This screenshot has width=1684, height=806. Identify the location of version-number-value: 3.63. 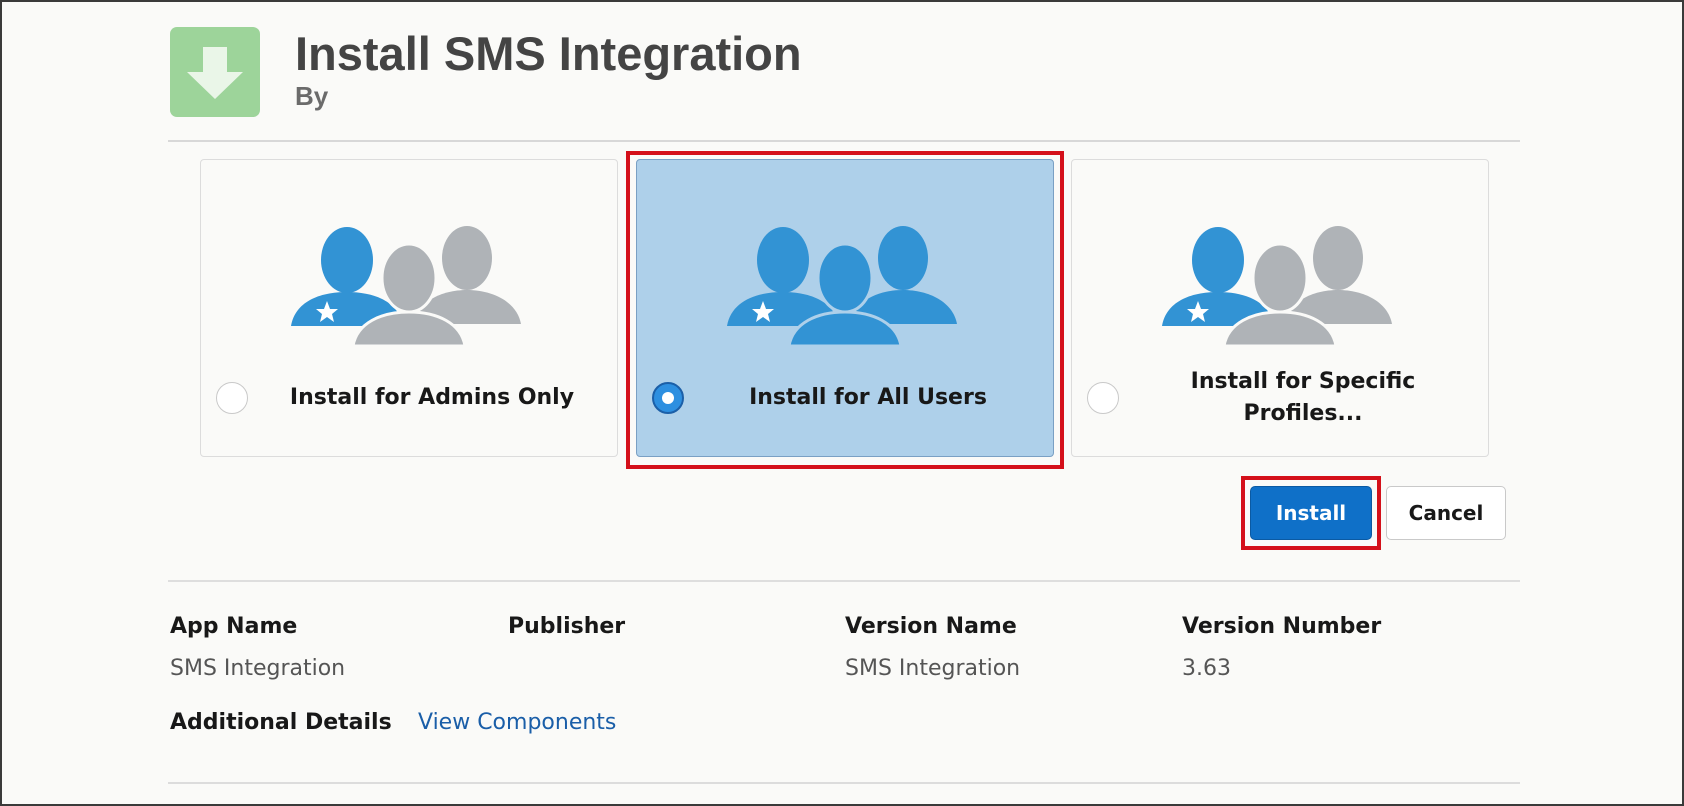
(1206, 668).